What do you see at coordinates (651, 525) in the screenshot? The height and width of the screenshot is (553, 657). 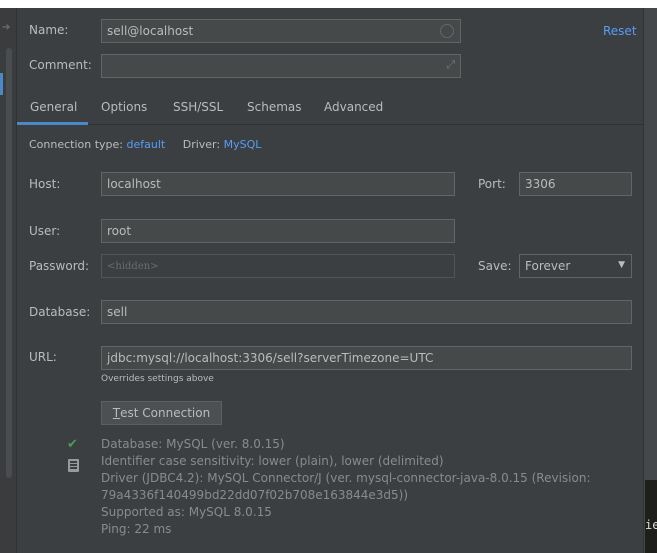 I see `background-text: ie` at bounding box center [651, 525].